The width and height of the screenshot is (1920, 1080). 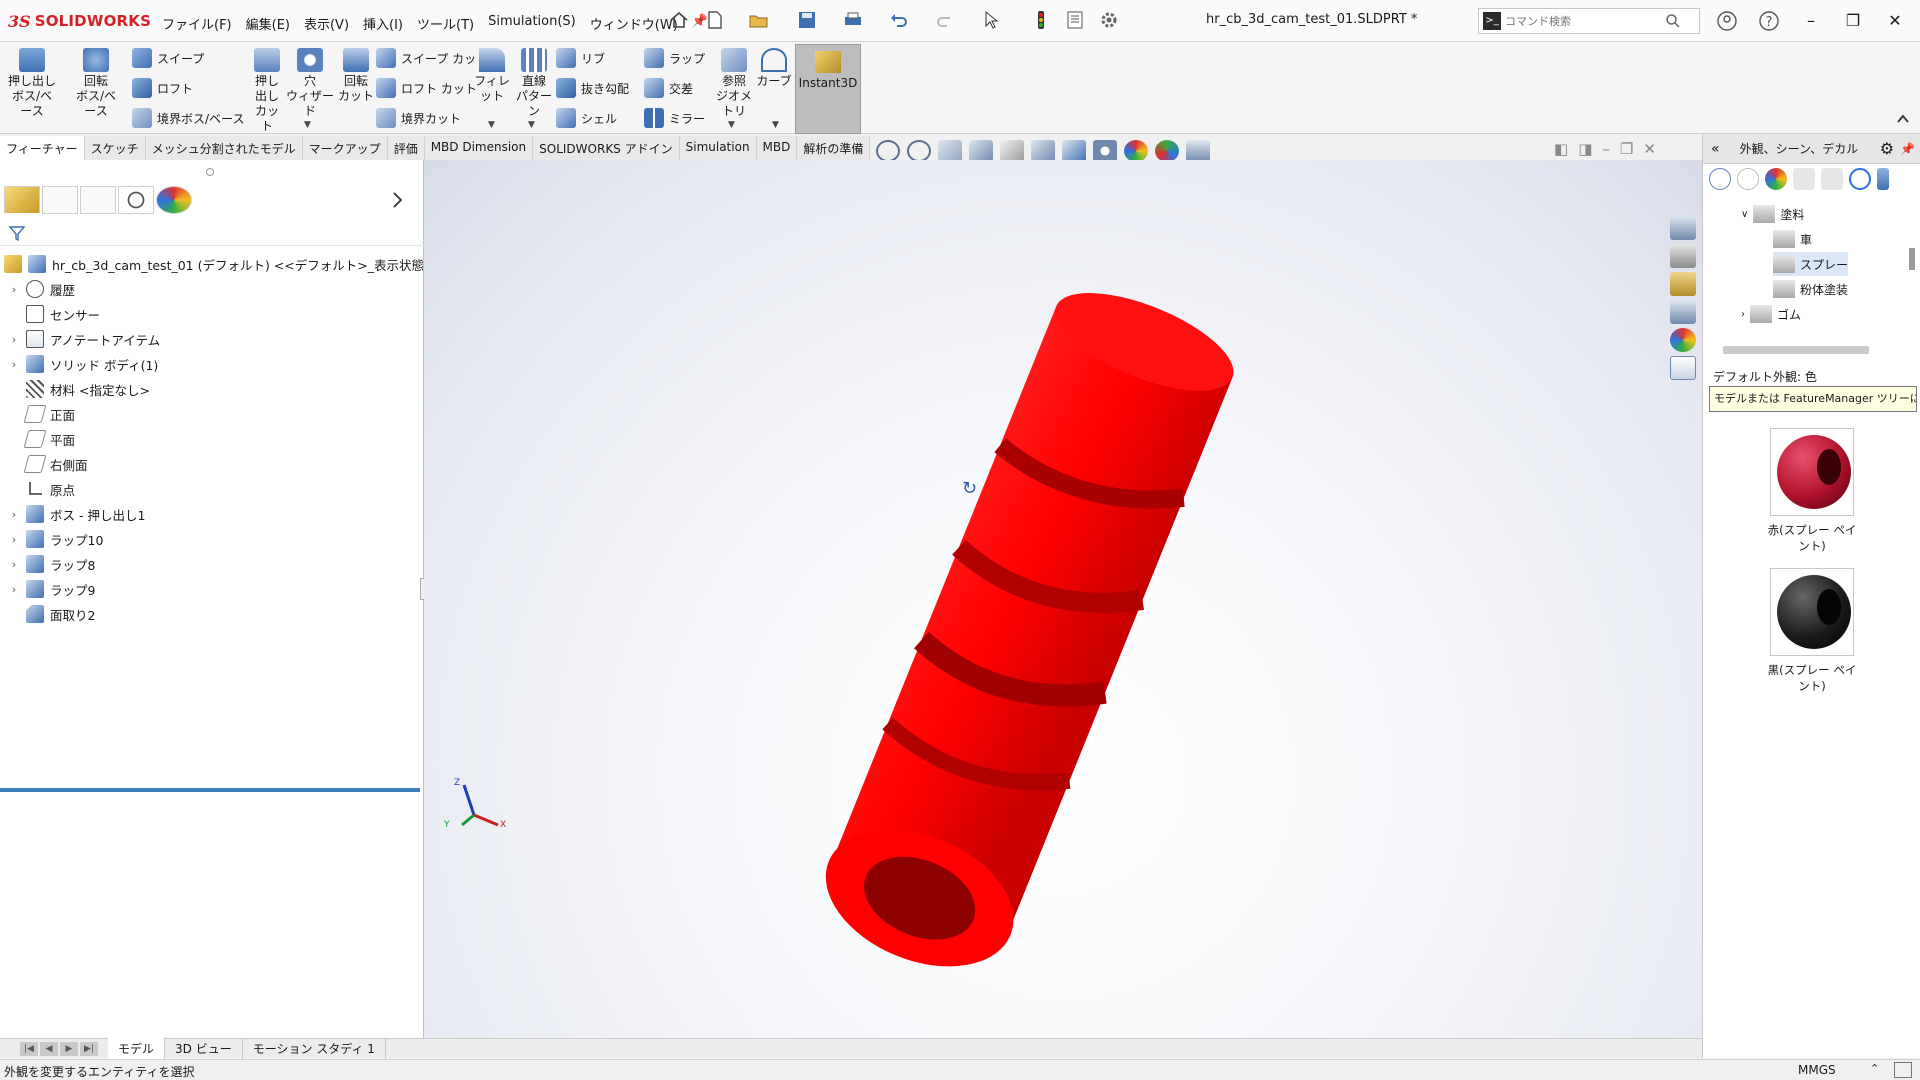 I want to click on appearance-folder-car: 車, so click(x=1792, y=239).